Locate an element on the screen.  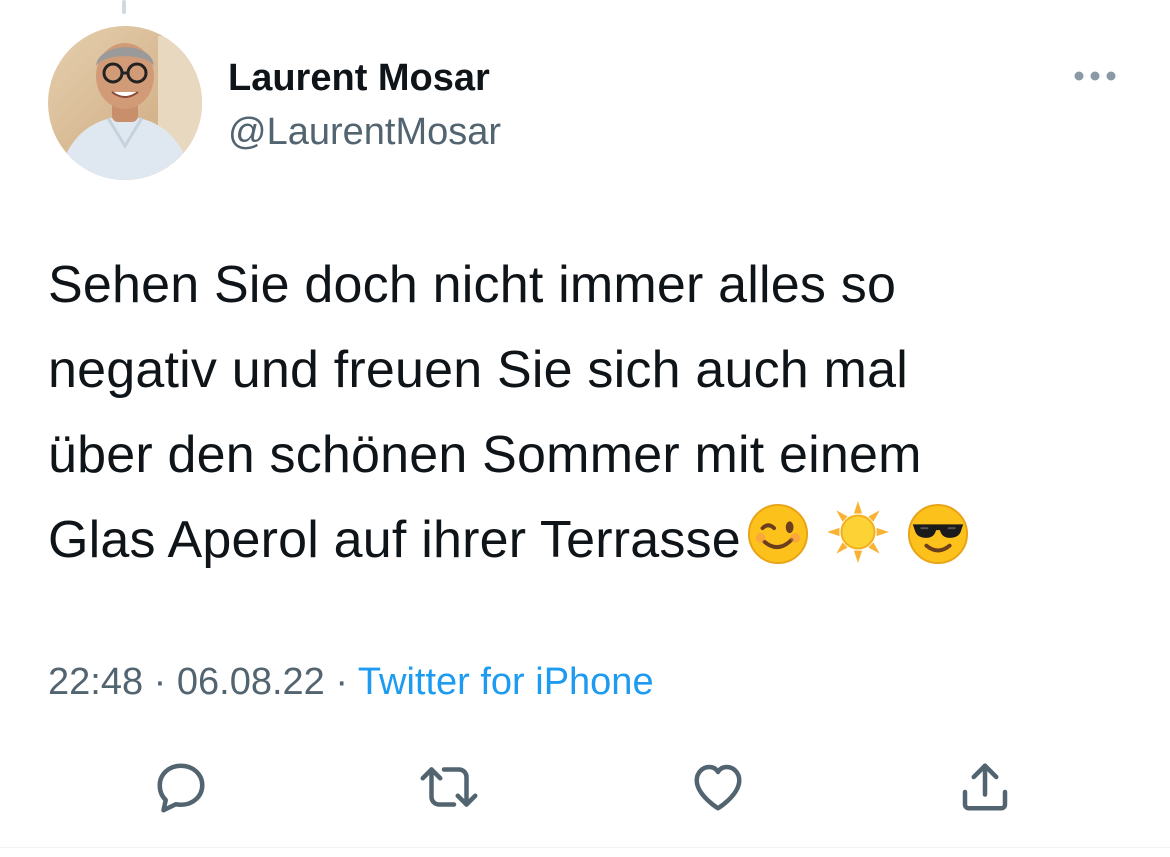
tweet-text-line: Glas Aperol auf ihrer Terrasse is located at coordinates (593, 544).